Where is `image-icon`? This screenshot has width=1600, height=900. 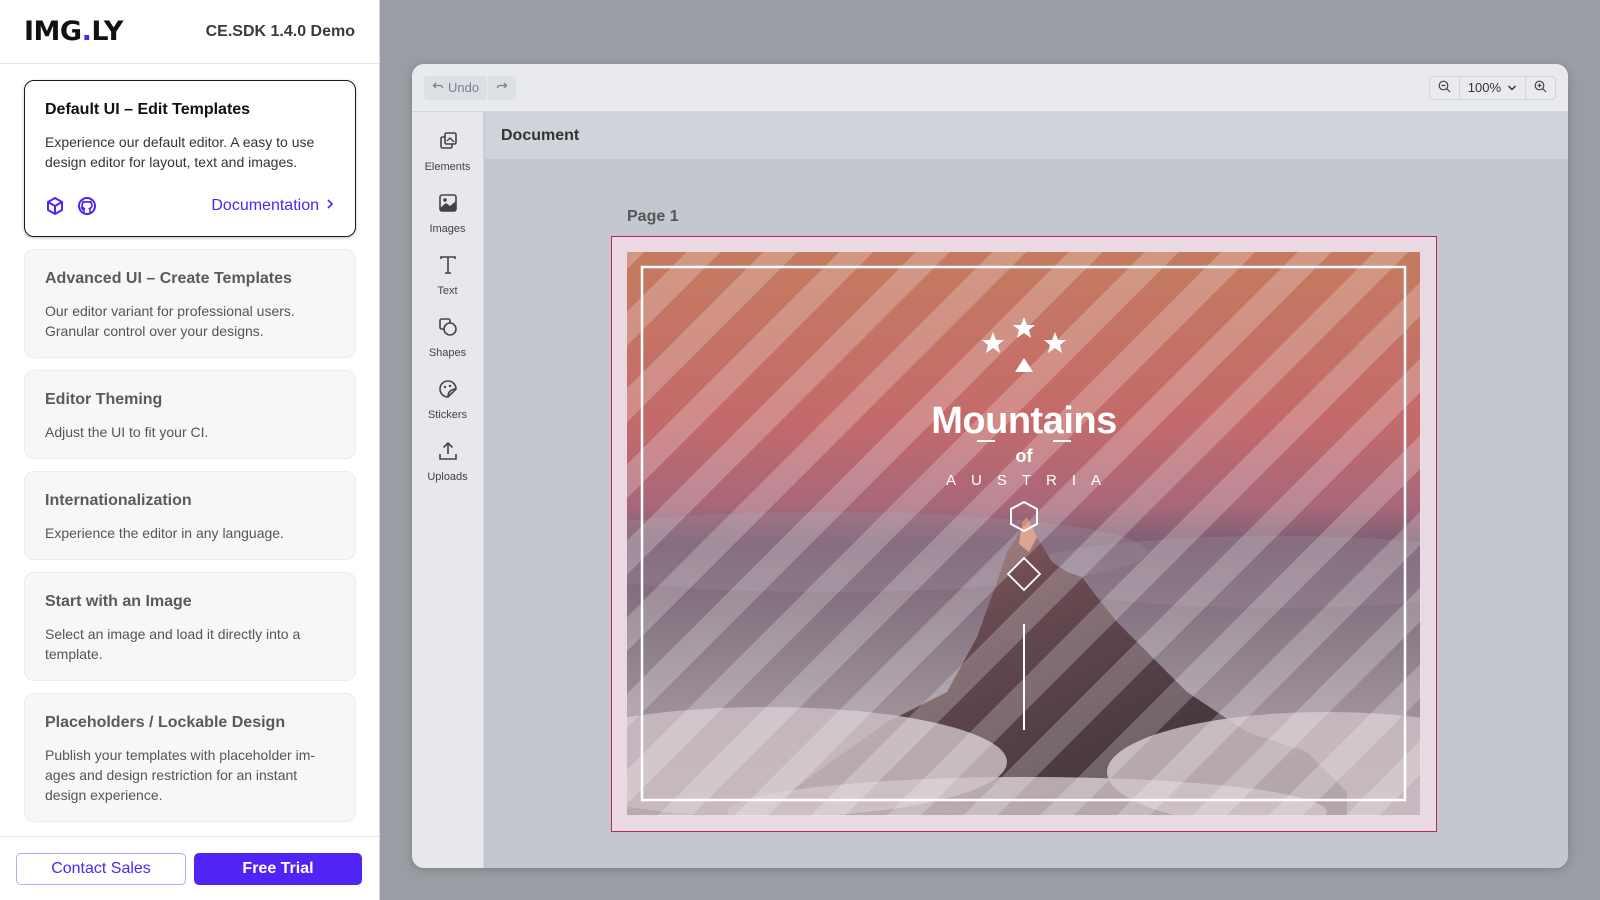 image-icon is located at coordinates (448, 205).